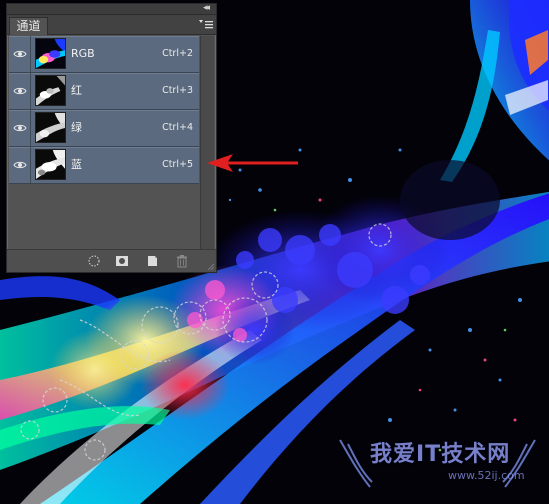  Describe the element at coordinates (207, 143) in the screenshot. I see `channel-list-scrollbar` at that location.